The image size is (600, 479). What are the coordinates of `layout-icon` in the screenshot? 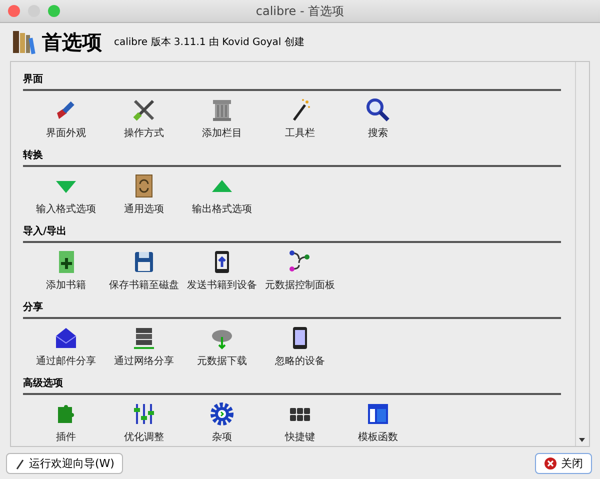 It's located at (378, 414).